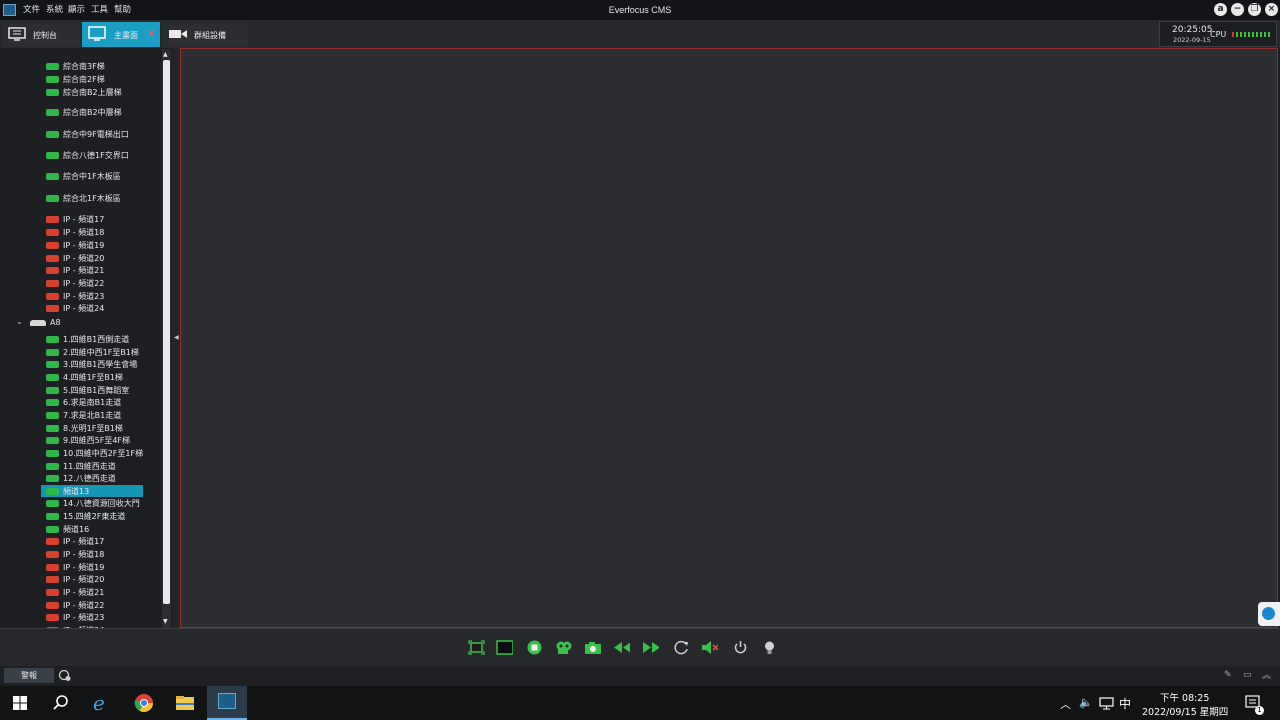 This screenshot has width=1280, height=720. What do you see at coordinates (100, 503) in the screenshot?
I see `tree-item-camera: 14.八德資源回收大門` at bounding box center [100, 503].